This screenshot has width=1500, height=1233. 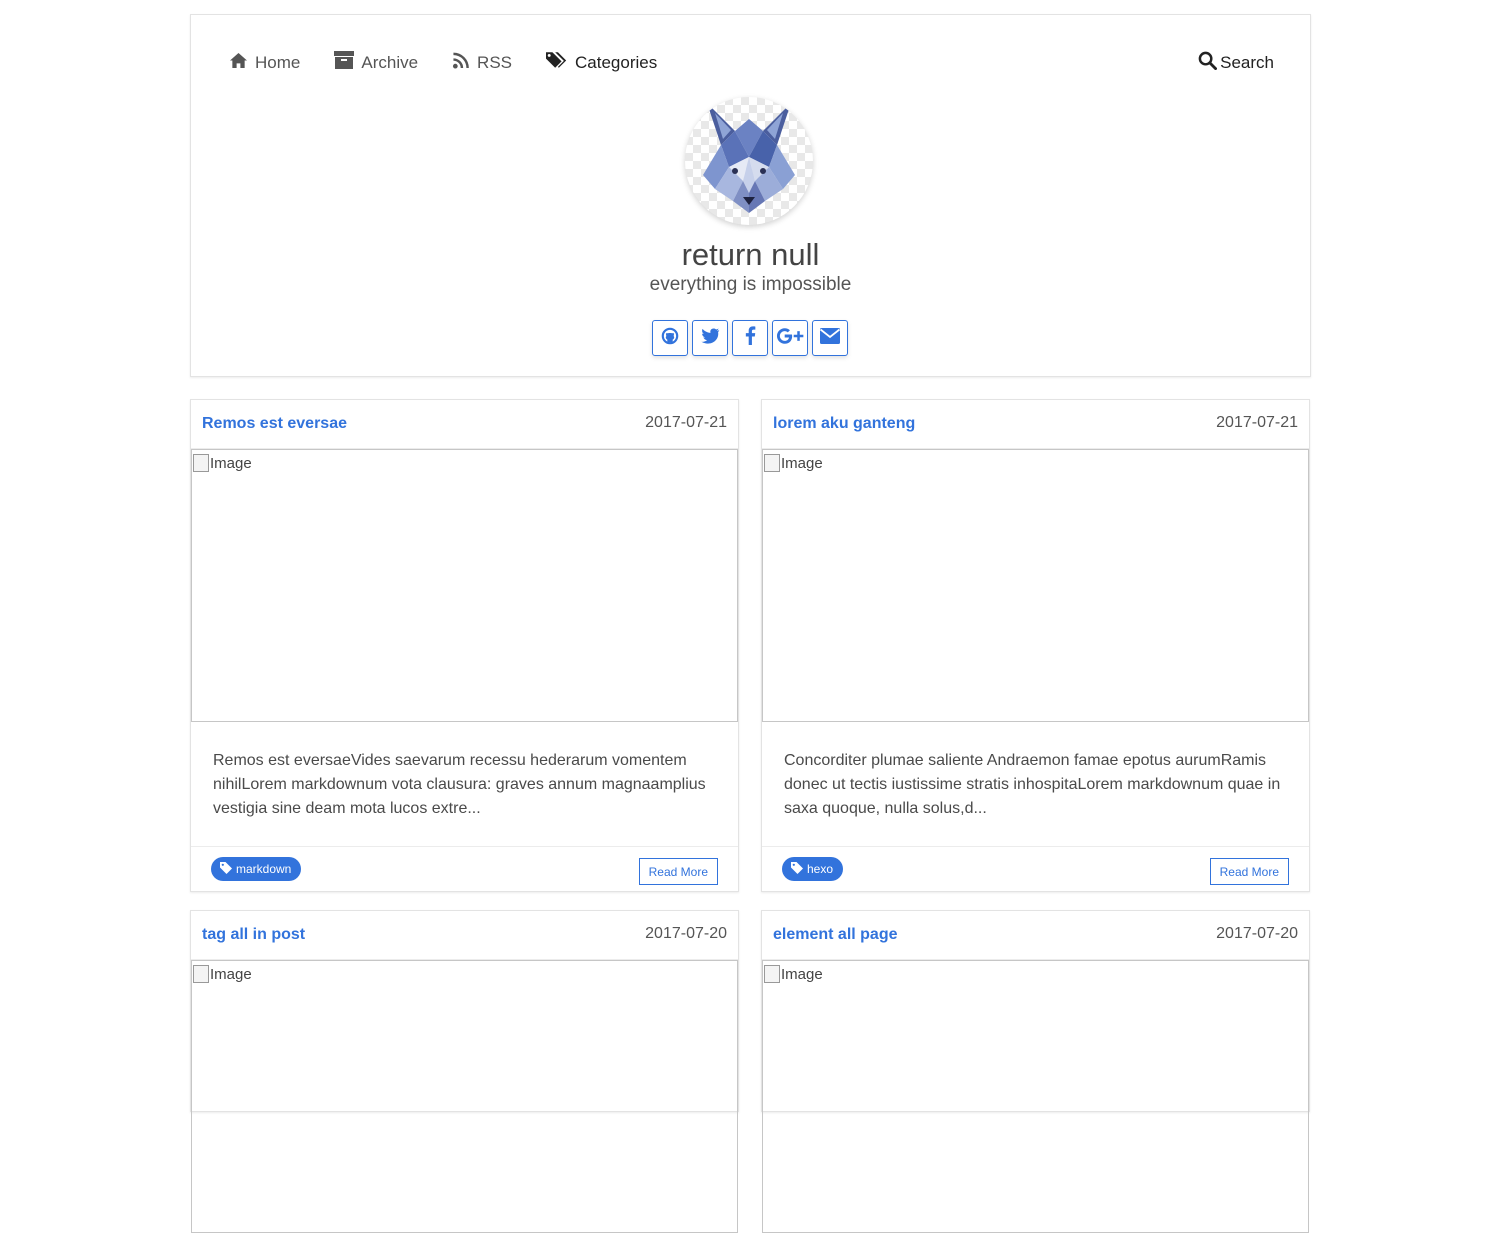 What do you see at coordinates (495, 62) in the screenshot?
I see `nav-item-label: RSS` at bounding box center [495, 62].